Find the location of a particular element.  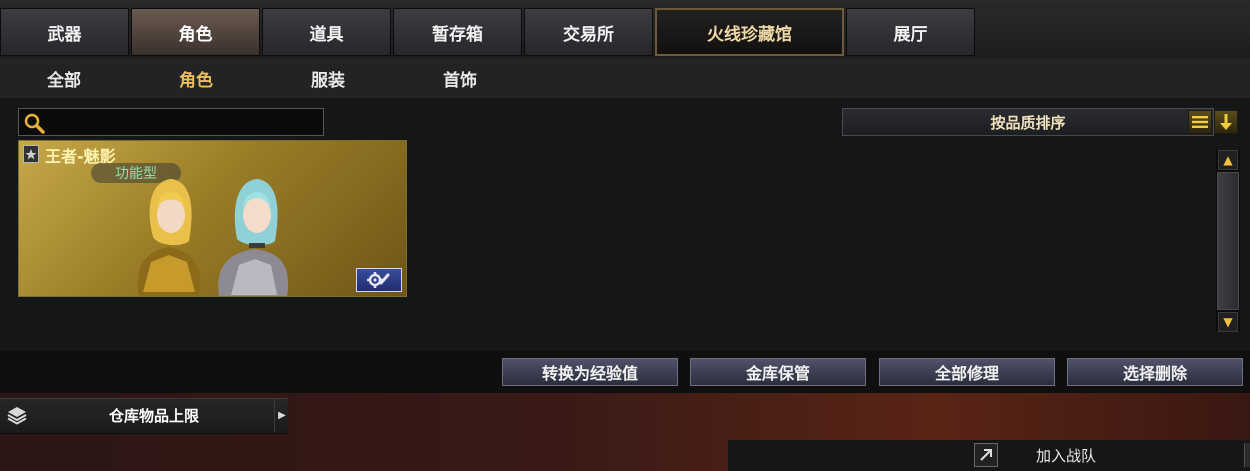

subtab-accessories: 首饰 is located at coordinates (460, 78).